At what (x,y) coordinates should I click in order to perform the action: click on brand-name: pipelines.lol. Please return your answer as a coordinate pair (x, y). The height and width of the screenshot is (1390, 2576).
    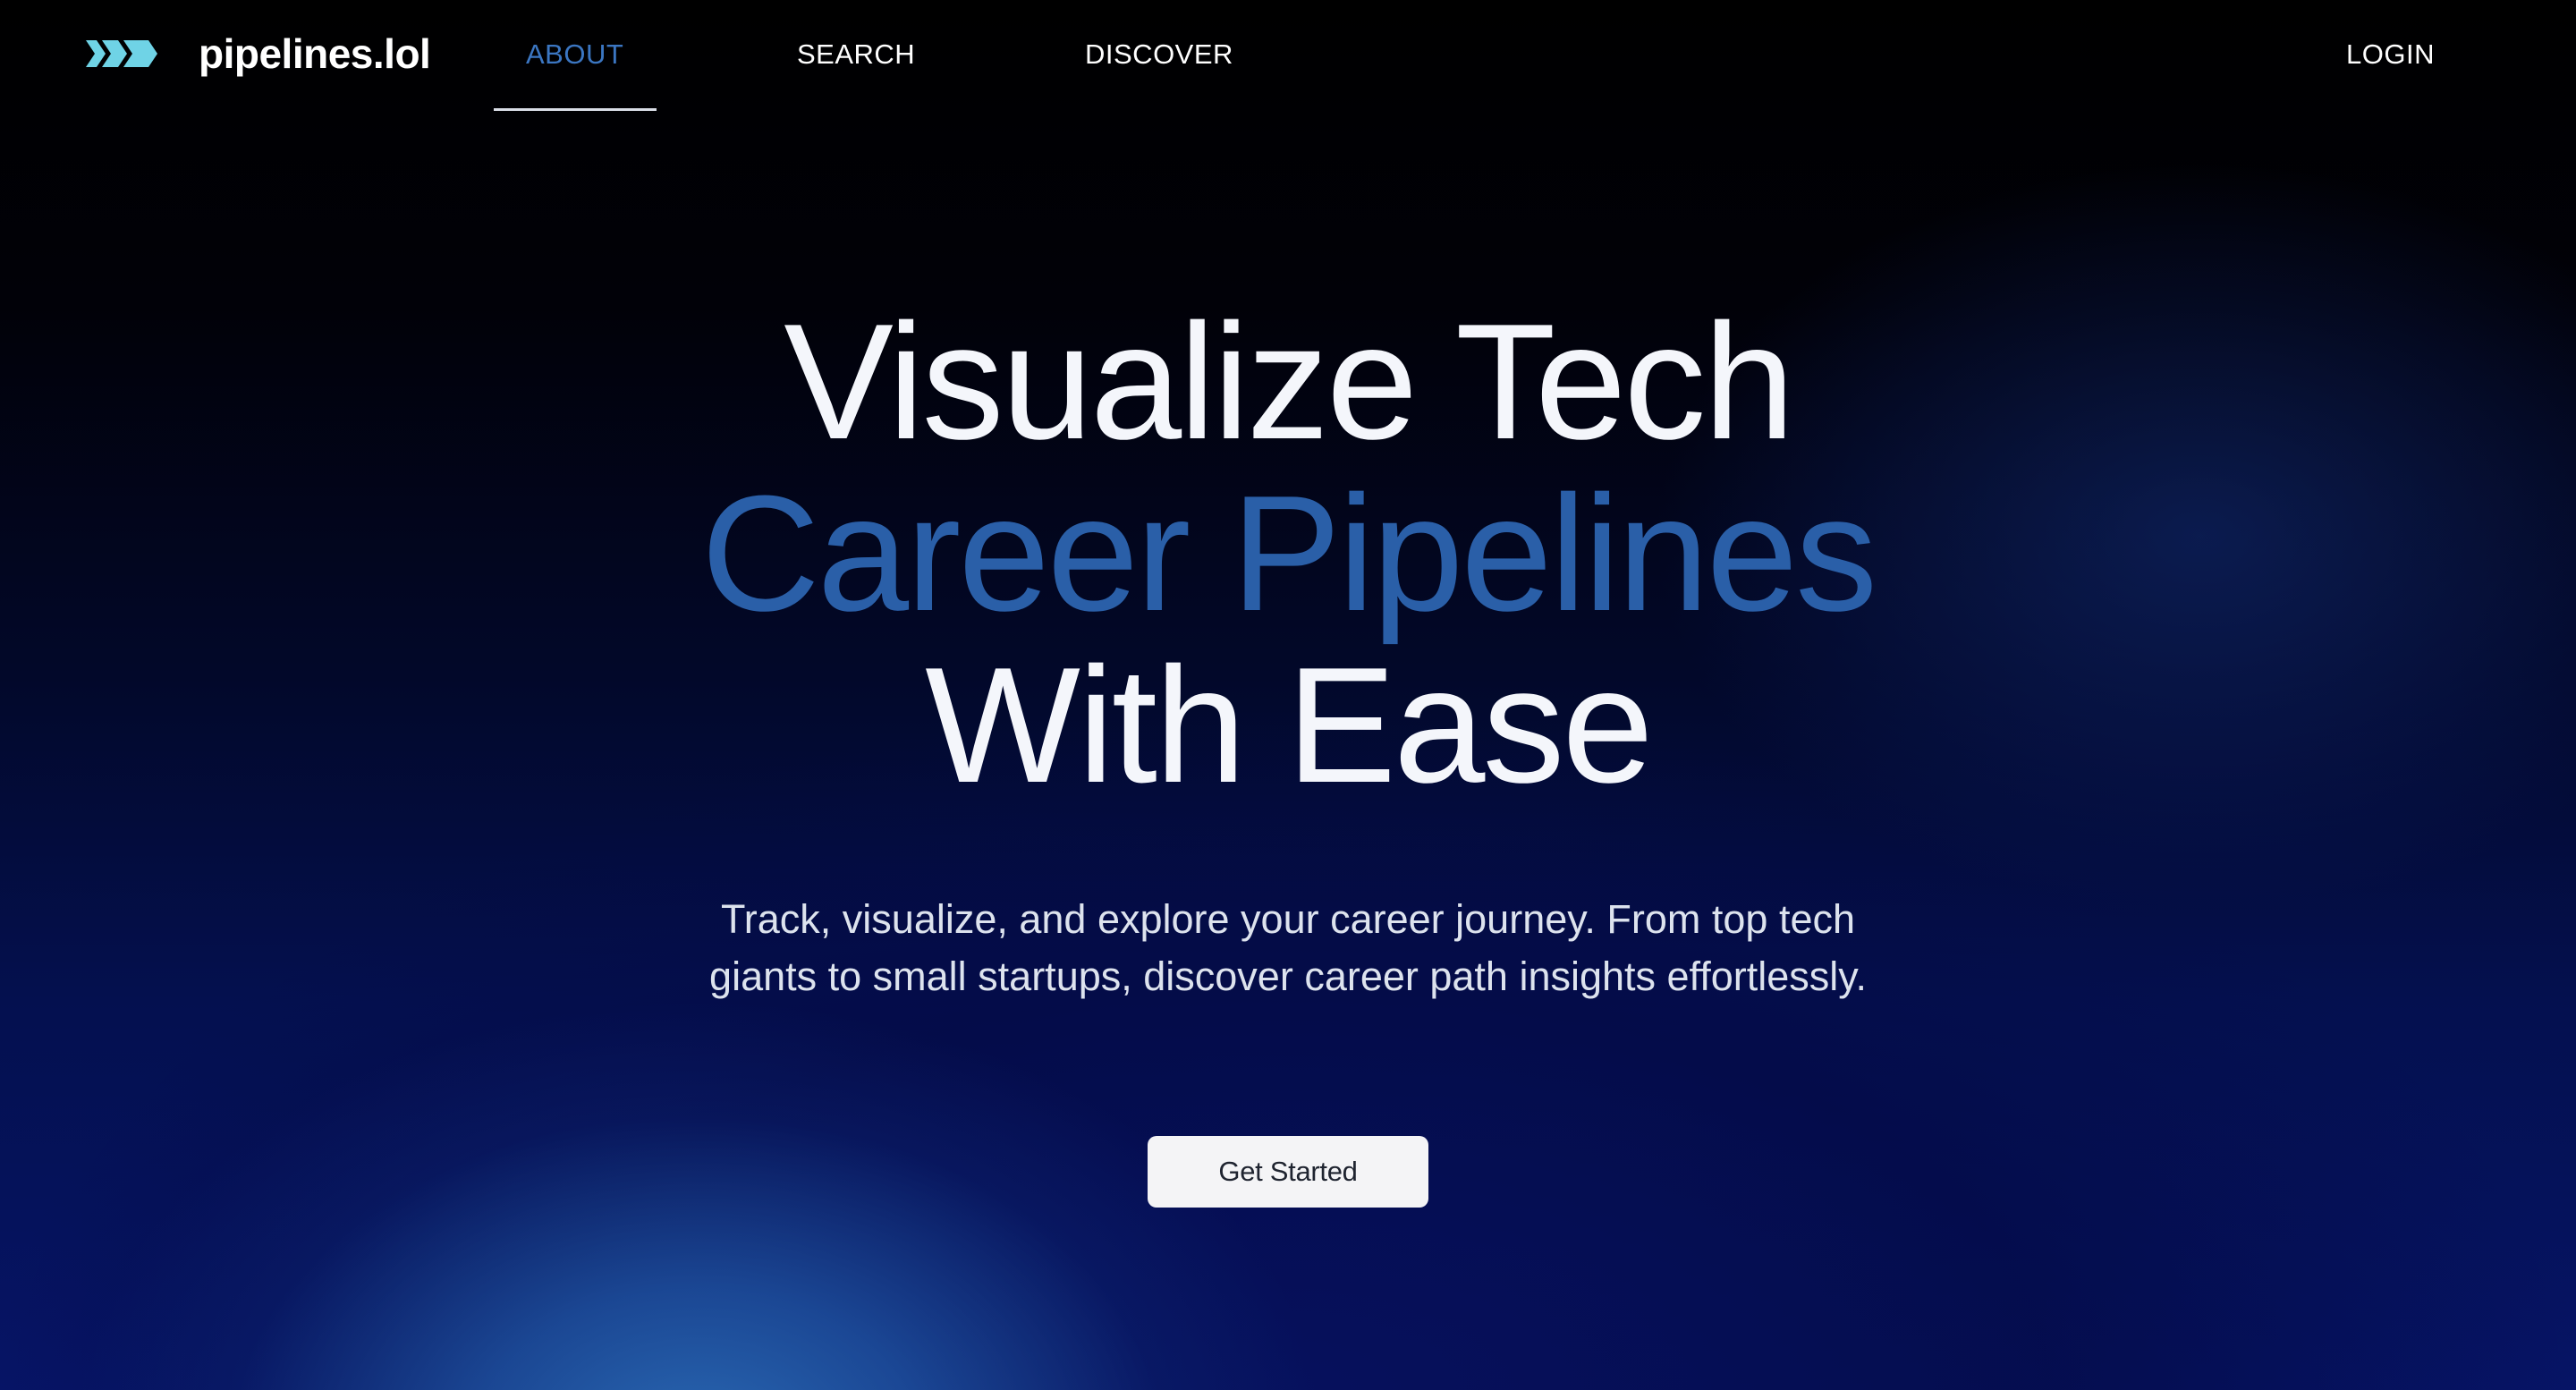
    Looking at the image, I should click on (315, 54).